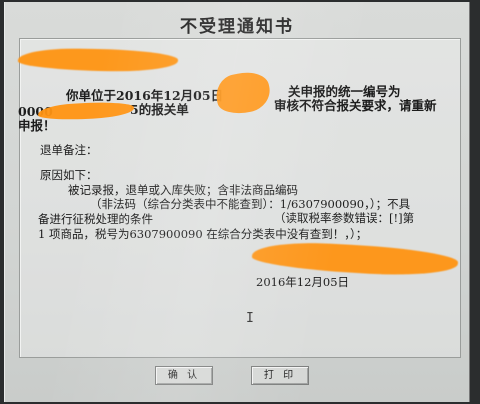  I want to click on notice-line-1a: 你单位于2016年12月05日, so click(145, 95).